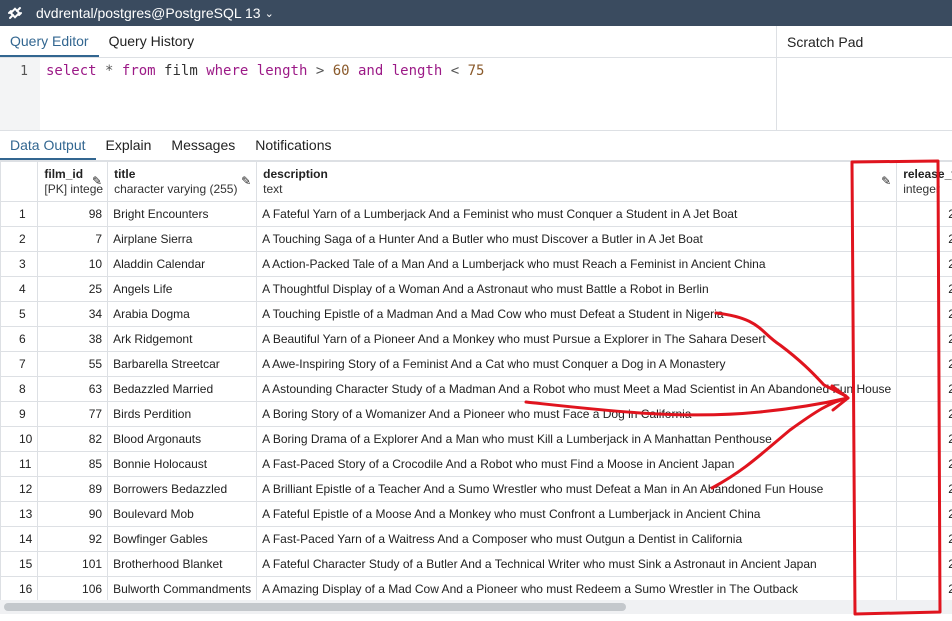 Image resolution: width=952 pixels, height=621 pixels. Describe the element at coordinates (19, 339) in the screenshot. I see `row-number: 6` at that location.